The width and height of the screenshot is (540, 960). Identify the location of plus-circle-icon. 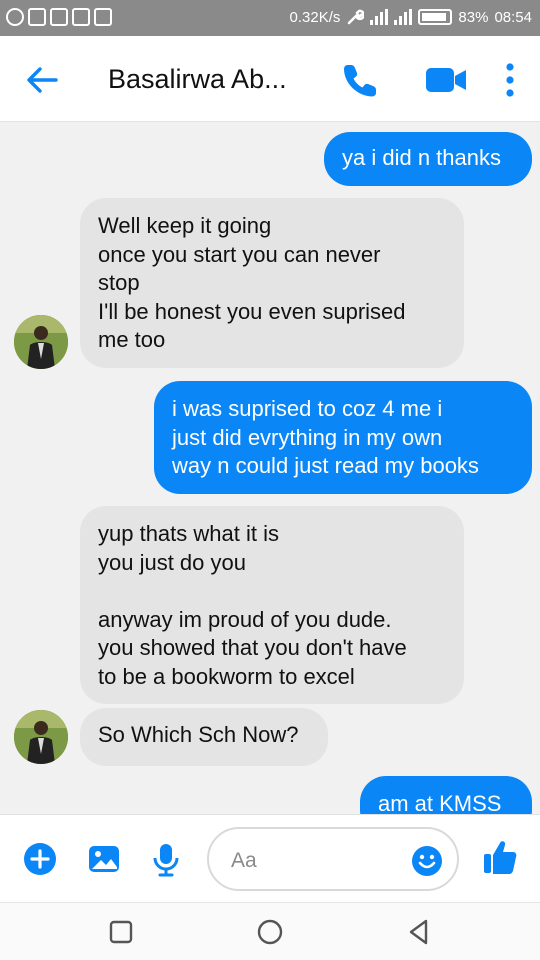
(40, 859).